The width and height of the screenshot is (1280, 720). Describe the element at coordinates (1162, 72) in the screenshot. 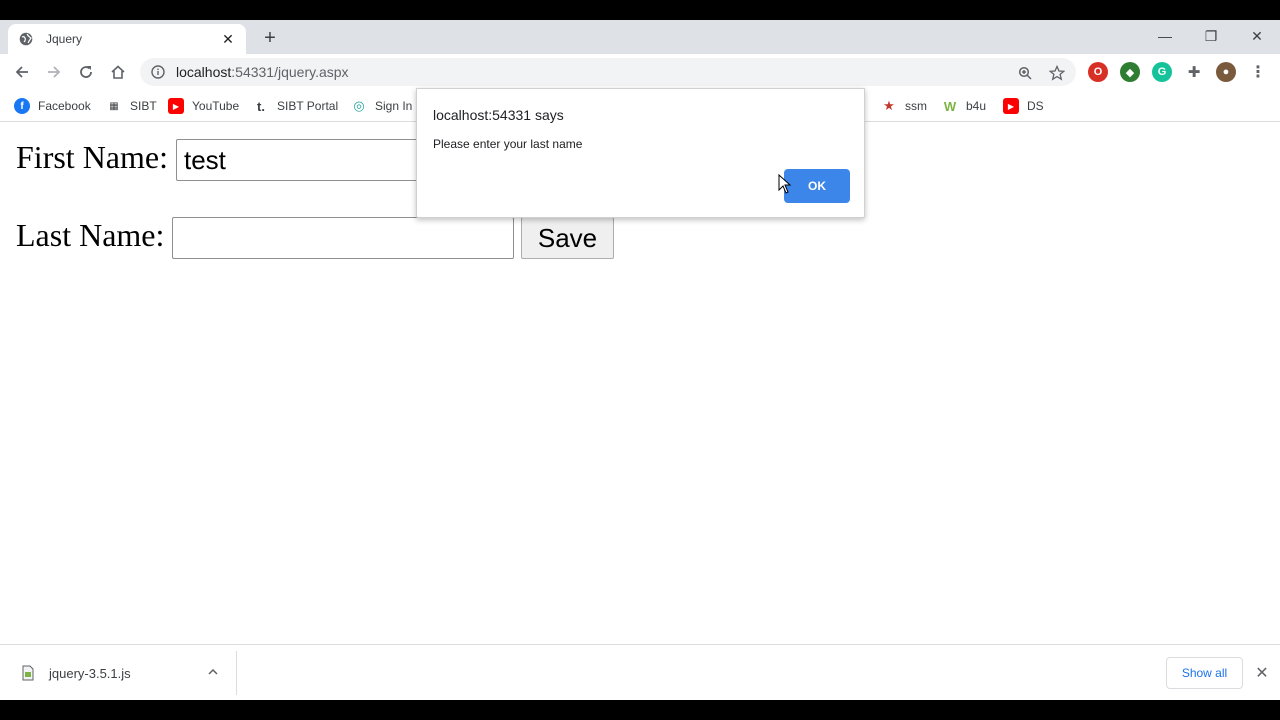

I see `grammarly-icon: G` at that location.